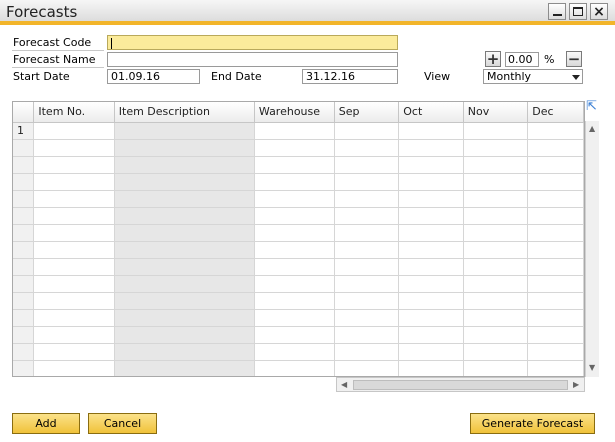  I want to click on vertical-scrollbar: ▲ ▼, so click(592, 249).